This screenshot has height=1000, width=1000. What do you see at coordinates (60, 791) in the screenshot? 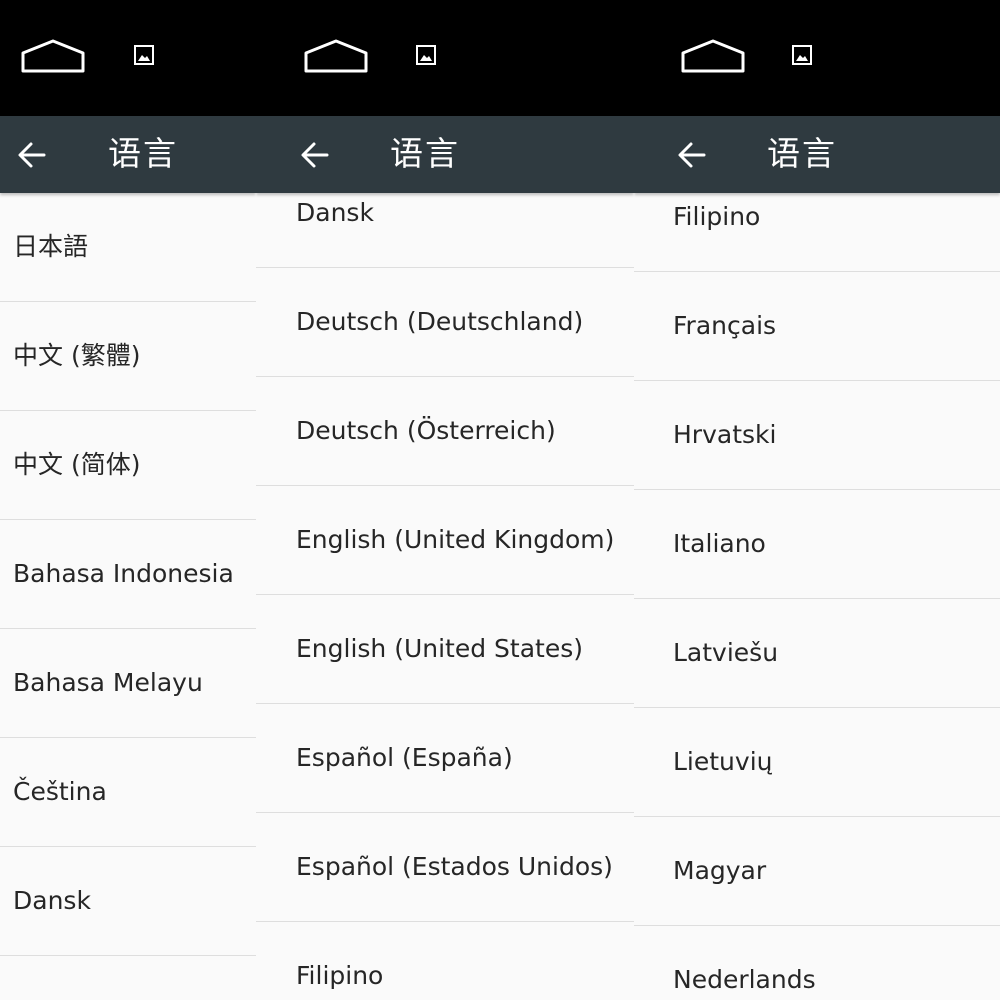
I see `language-label: Čeština` at bounding box center [60, 791].